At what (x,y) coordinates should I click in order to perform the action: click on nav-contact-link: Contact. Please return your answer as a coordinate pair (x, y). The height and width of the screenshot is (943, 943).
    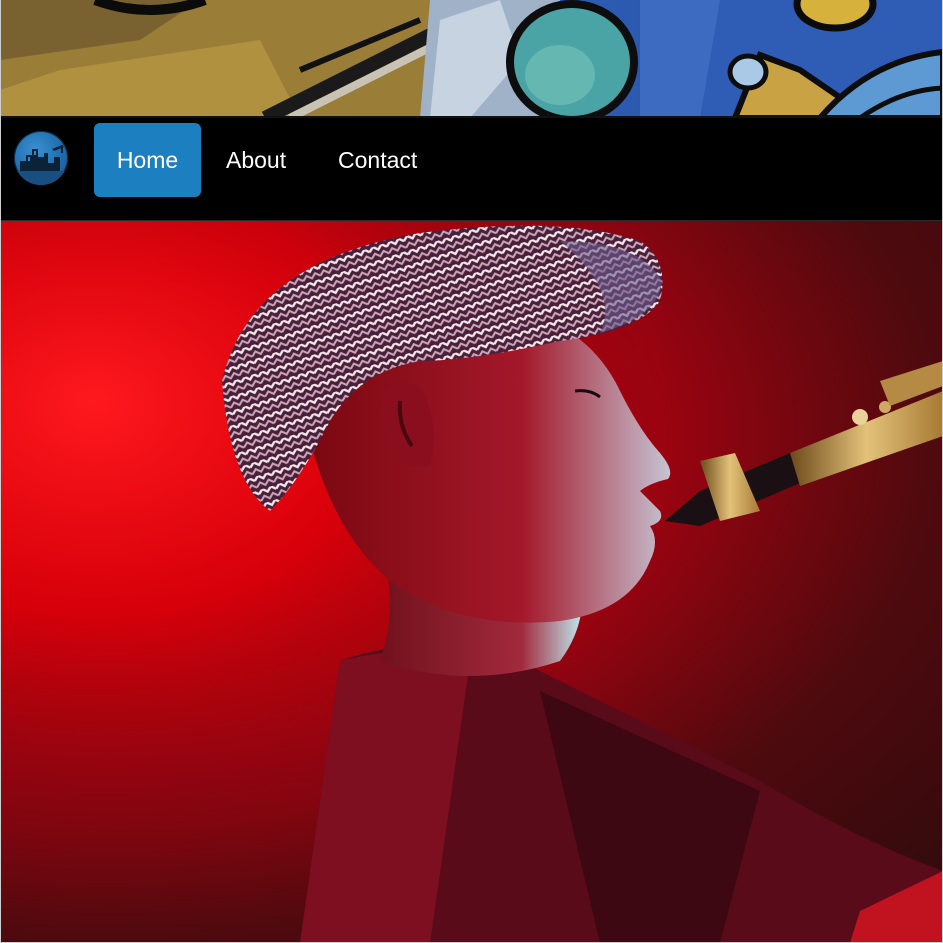
    Looking at the image, I should click on (377, 160).